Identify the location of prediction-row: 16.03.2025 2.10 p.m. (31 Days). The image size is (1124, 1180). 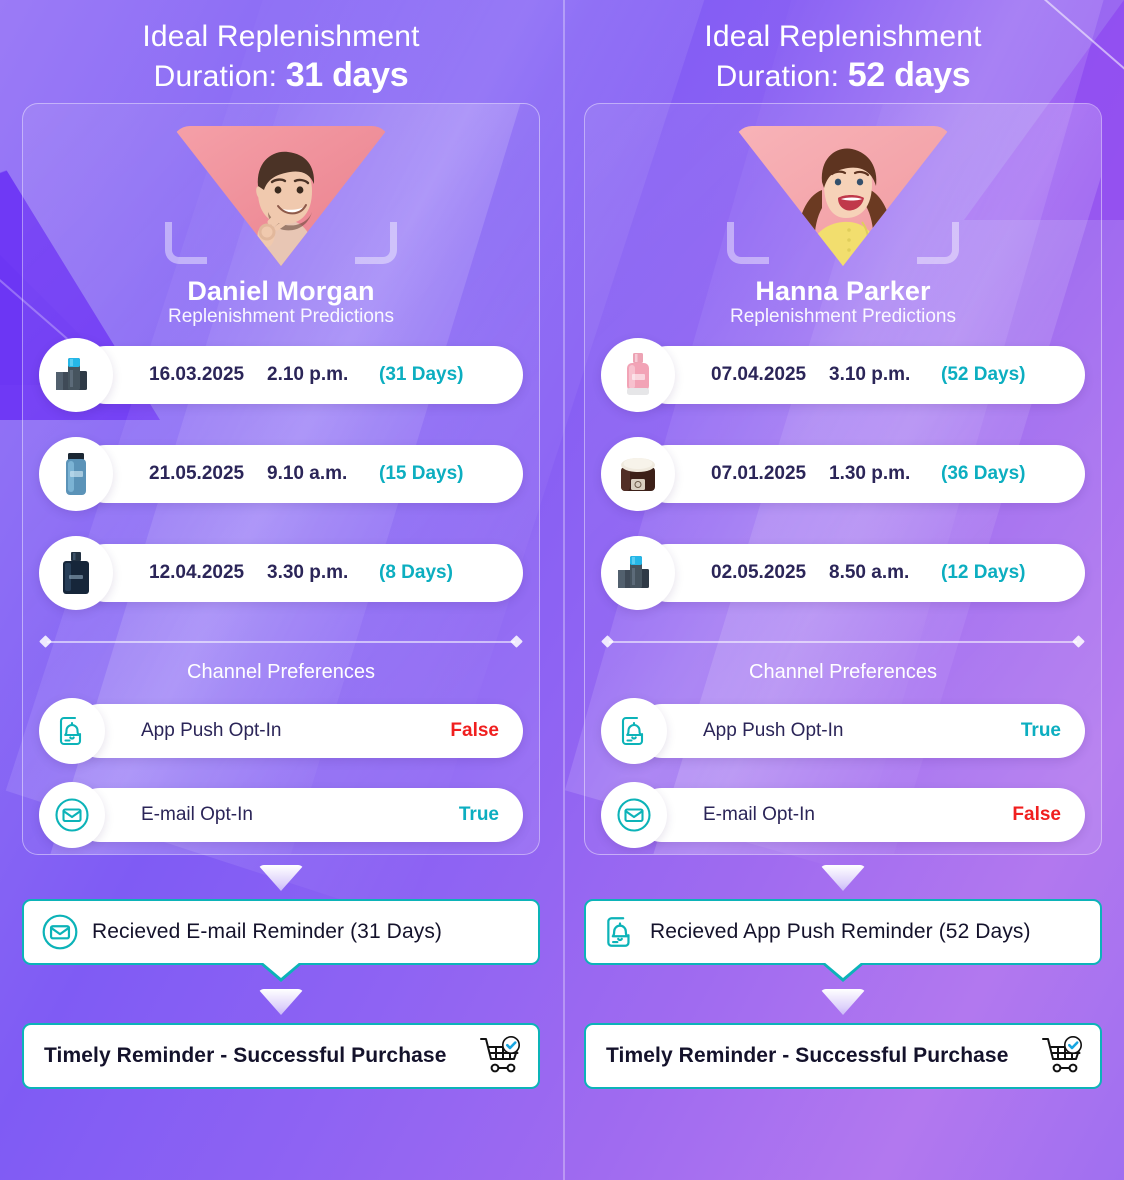
(281, 374).